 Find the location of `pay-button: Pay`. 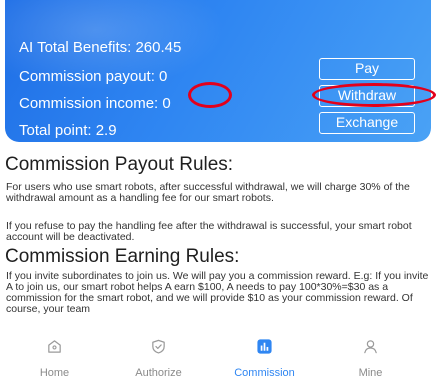

pay-button: Pay is located at coordinates (367, 69).